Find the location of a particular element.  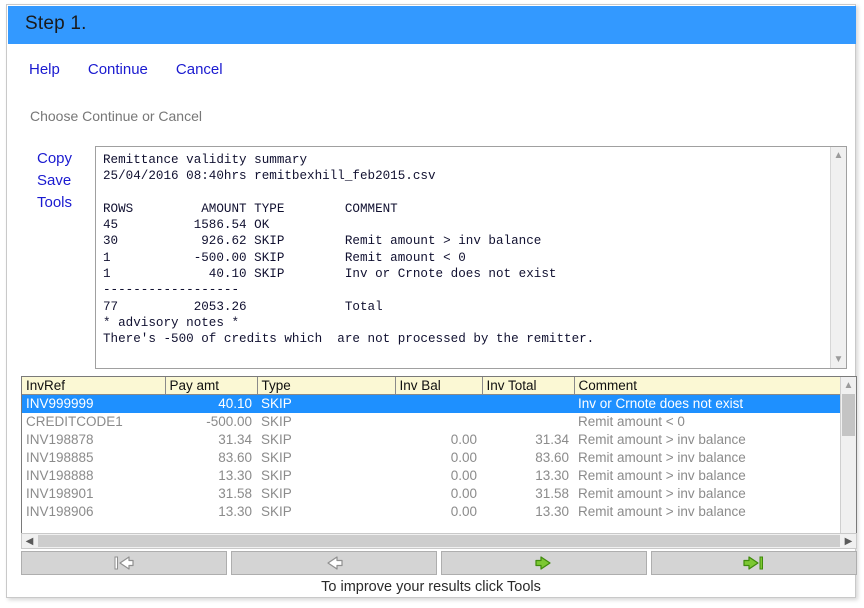

last-record-arrow-icon is located at coordinates (753, 563).